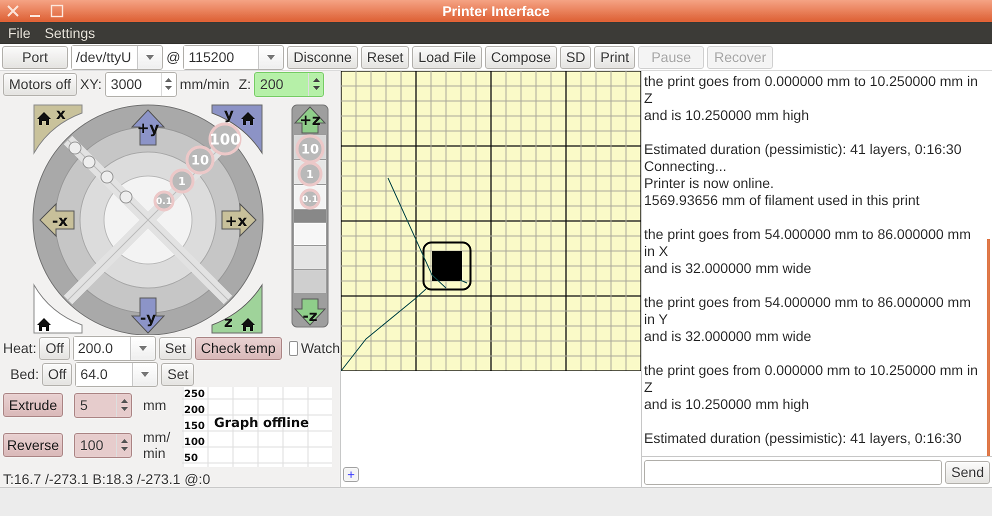  I want to click on toolbar-button: Disconne, so click(322, 57).